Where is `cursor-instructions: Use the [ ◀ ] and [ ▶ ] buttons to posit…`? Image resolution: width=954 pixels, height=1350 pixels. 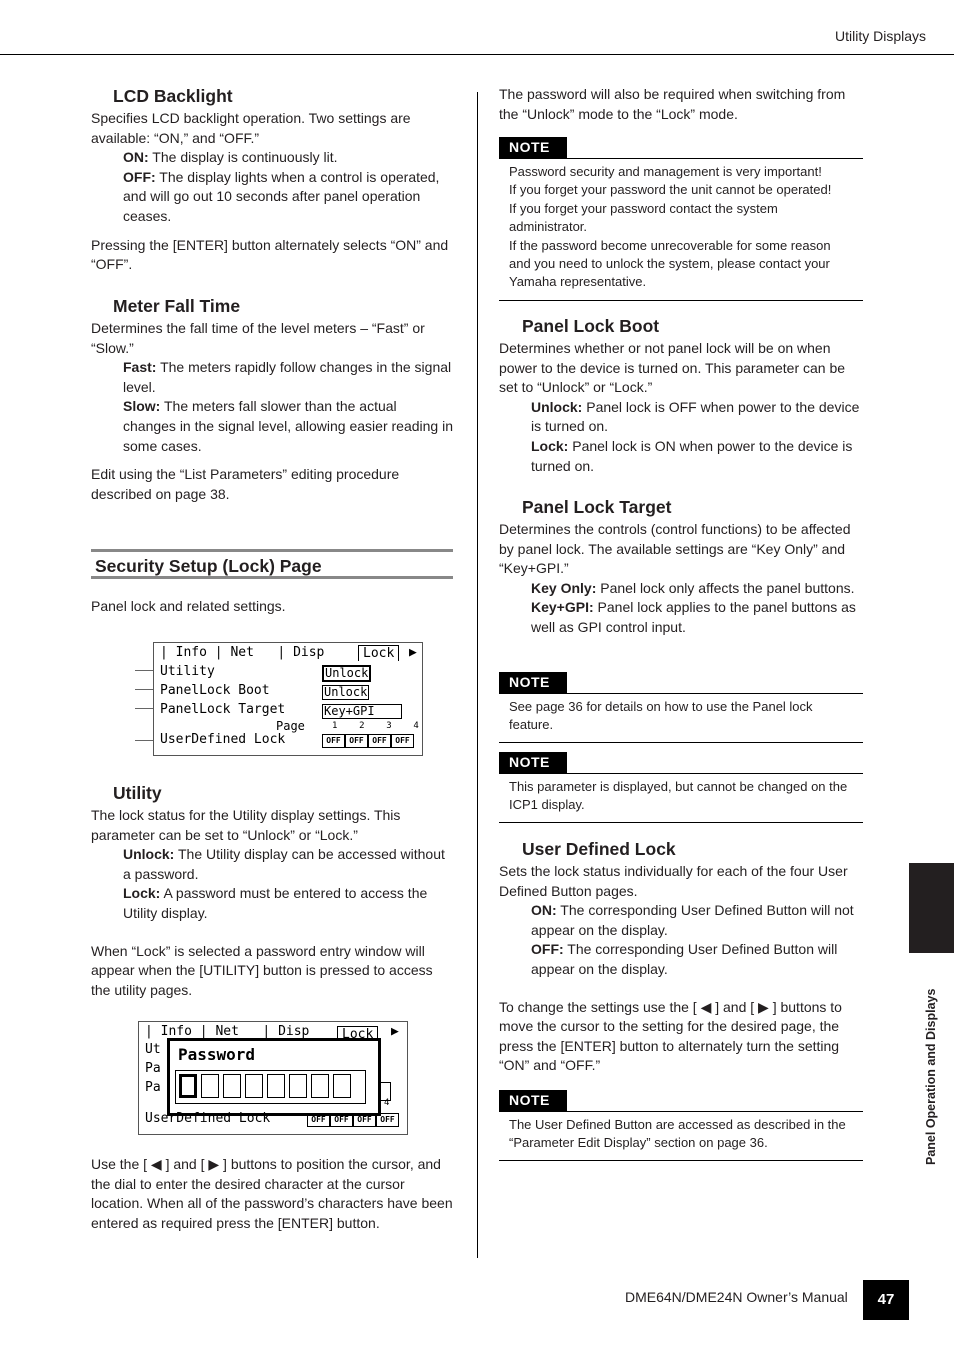
cursor-instructions: Use the [ ◀ ] and [ ▶ ] buttons to posit… is located at coordinates (272, 1193).